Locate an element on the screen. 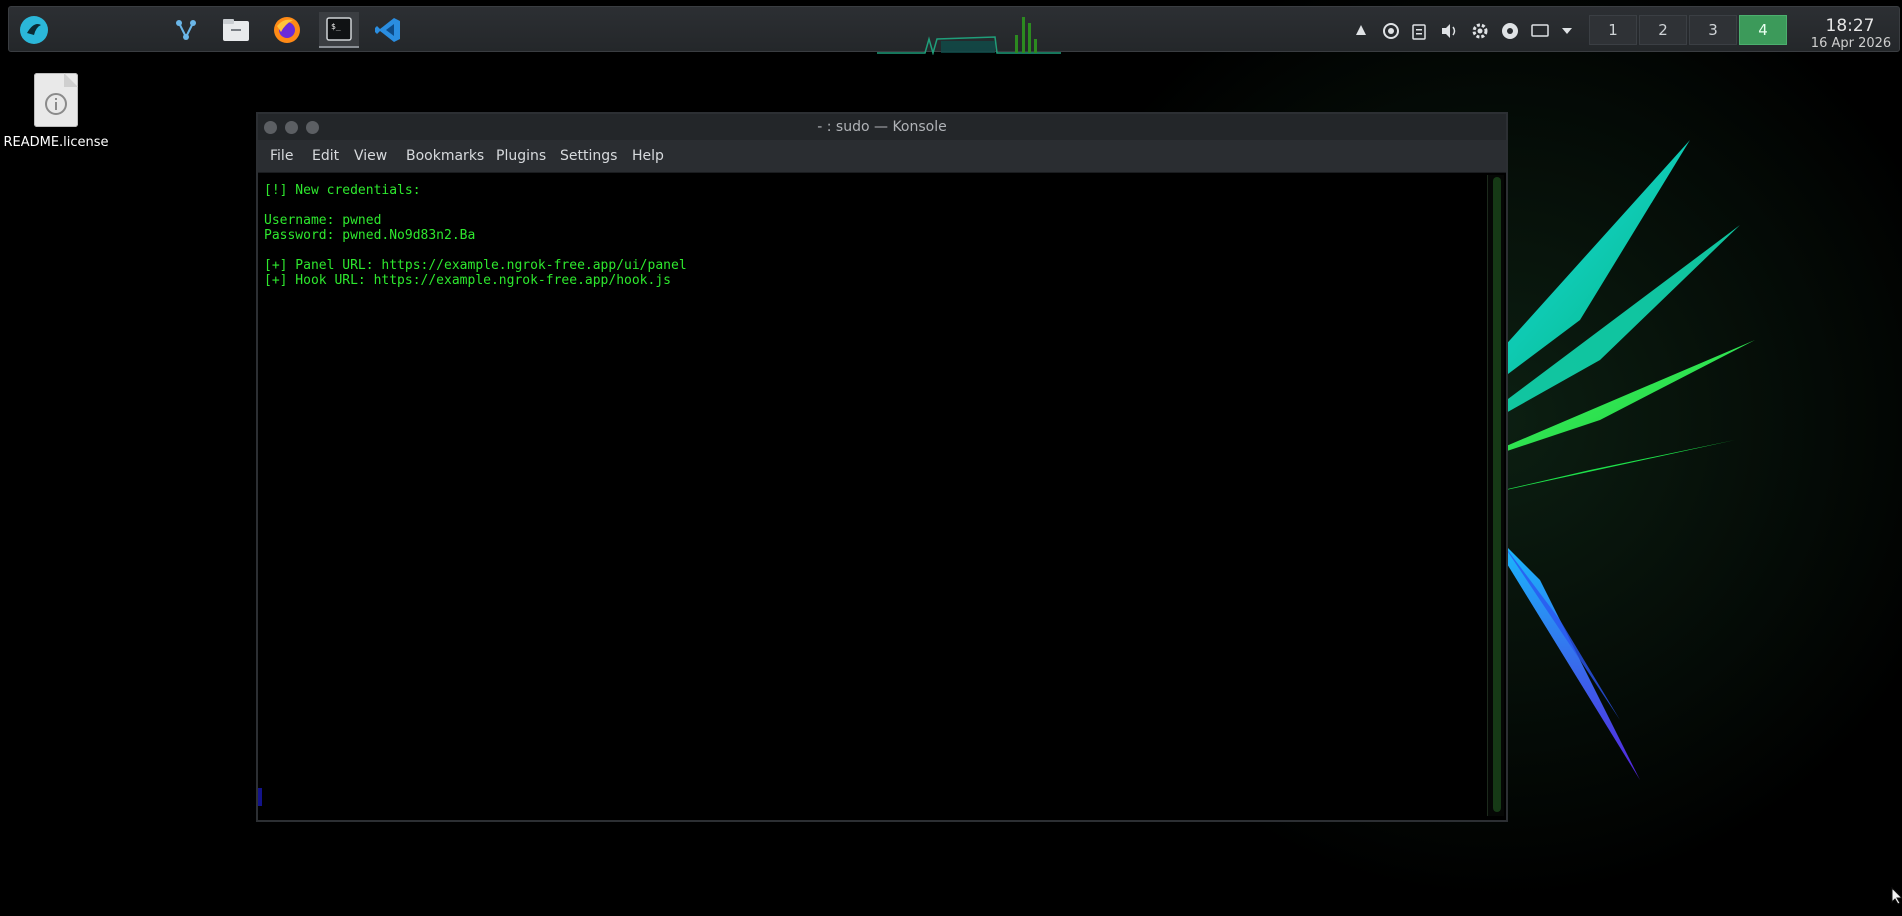 The width and height of the screenshot is (1902, 916). display-icon is located at coordinates (1540, 31).